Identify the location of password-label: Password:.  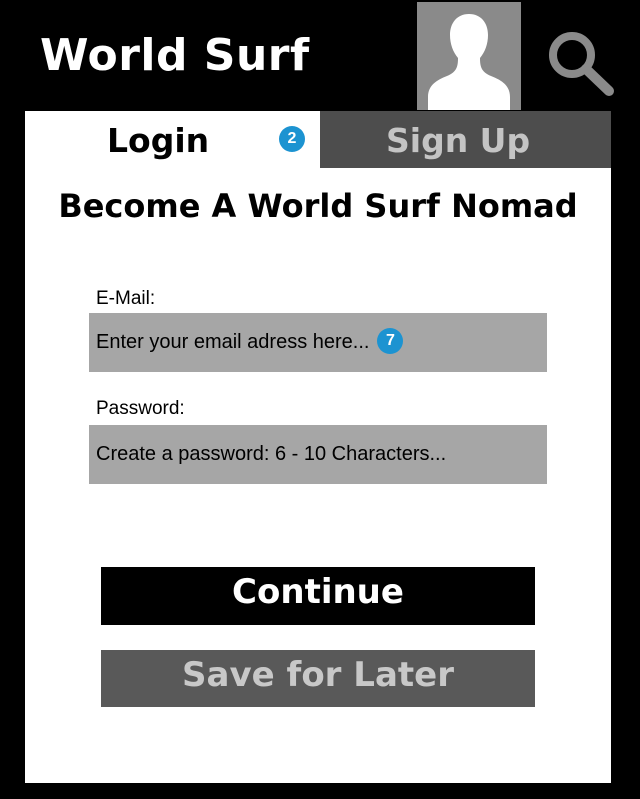
(140, 408).